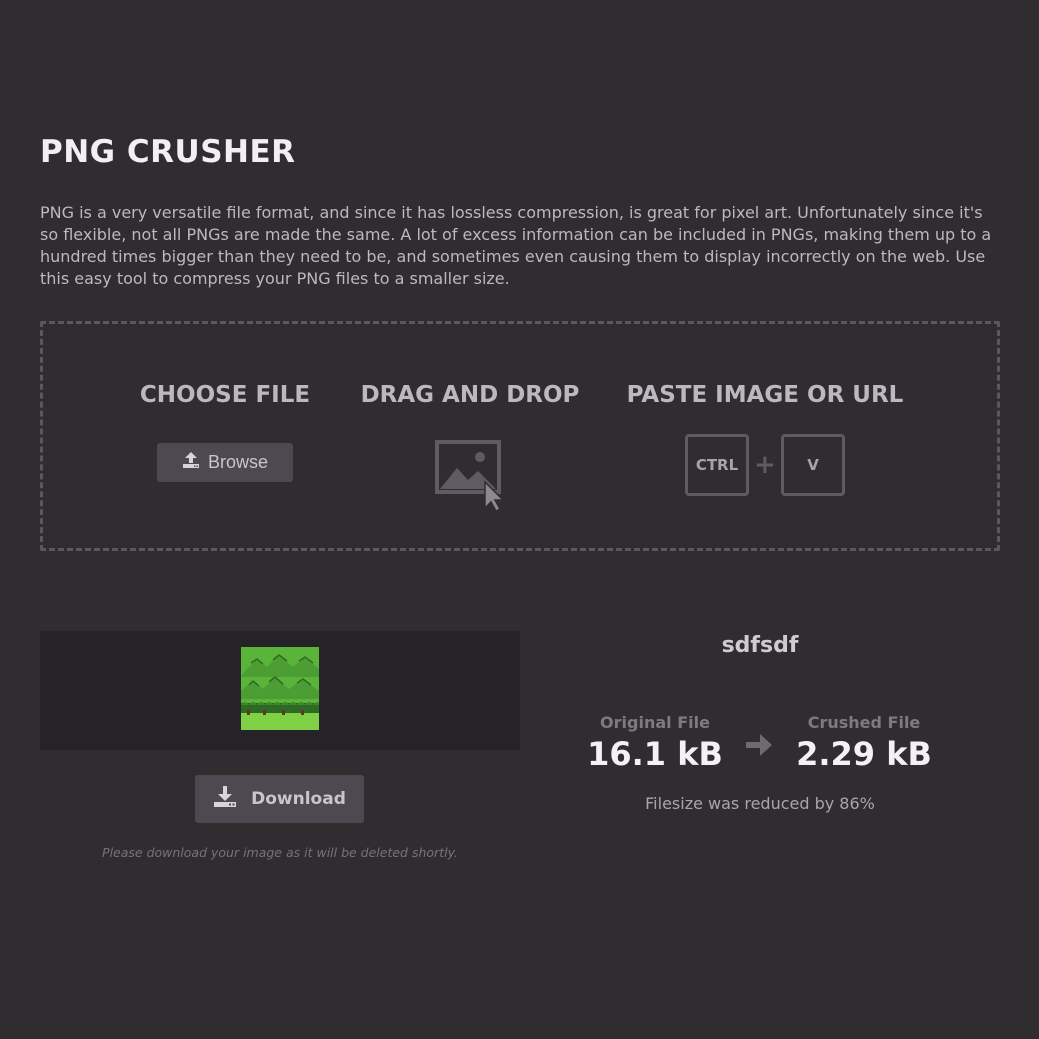  I want to click on image-preview, so click(280, 690).